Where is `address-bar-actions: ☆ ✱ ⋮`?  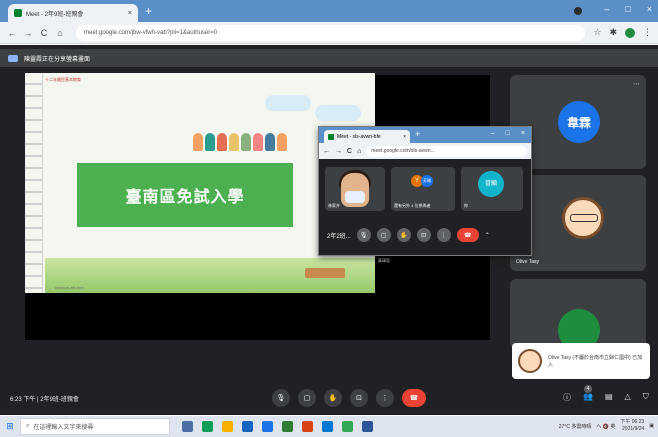
address-bar-actions: ☆ ✱ ⋮ is located at coordinates (622, 32).